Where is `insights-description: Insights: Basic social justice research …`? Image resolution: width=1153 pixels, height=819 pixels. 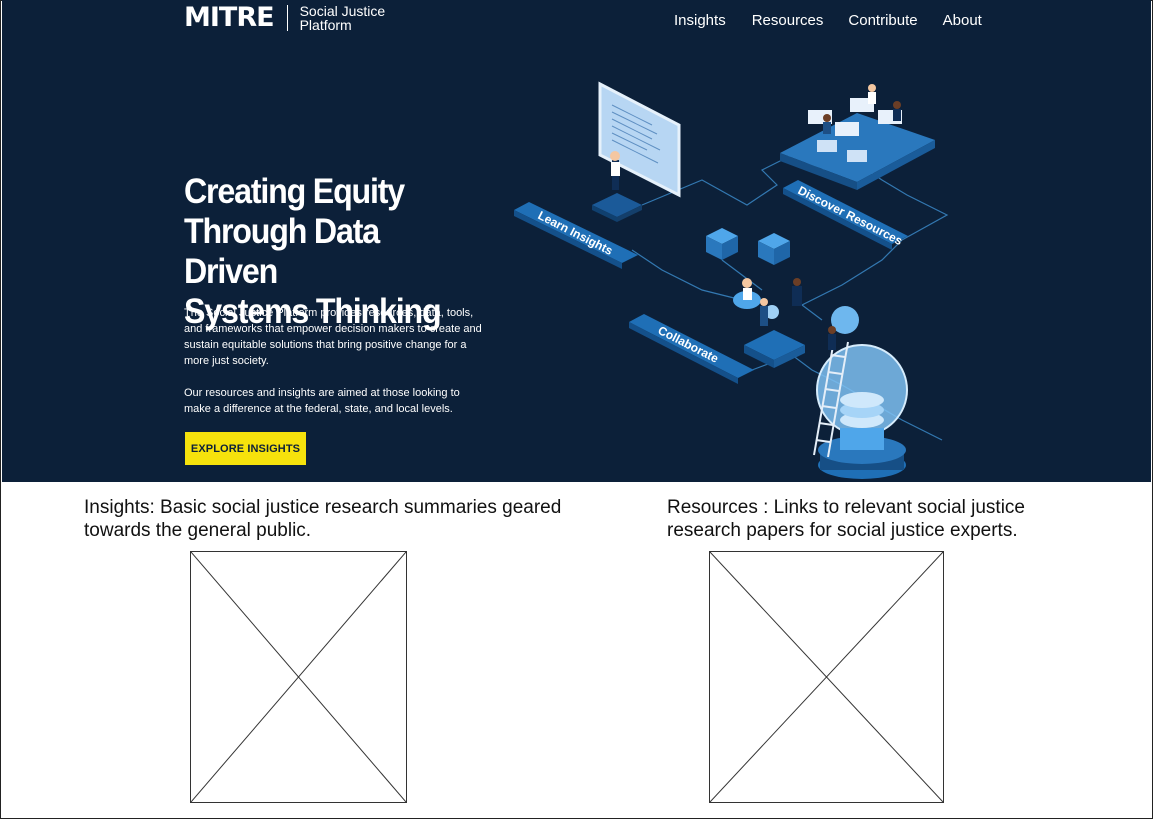 insights-description: Insights: Basic social justice research … is located at coordinates (323, 519).